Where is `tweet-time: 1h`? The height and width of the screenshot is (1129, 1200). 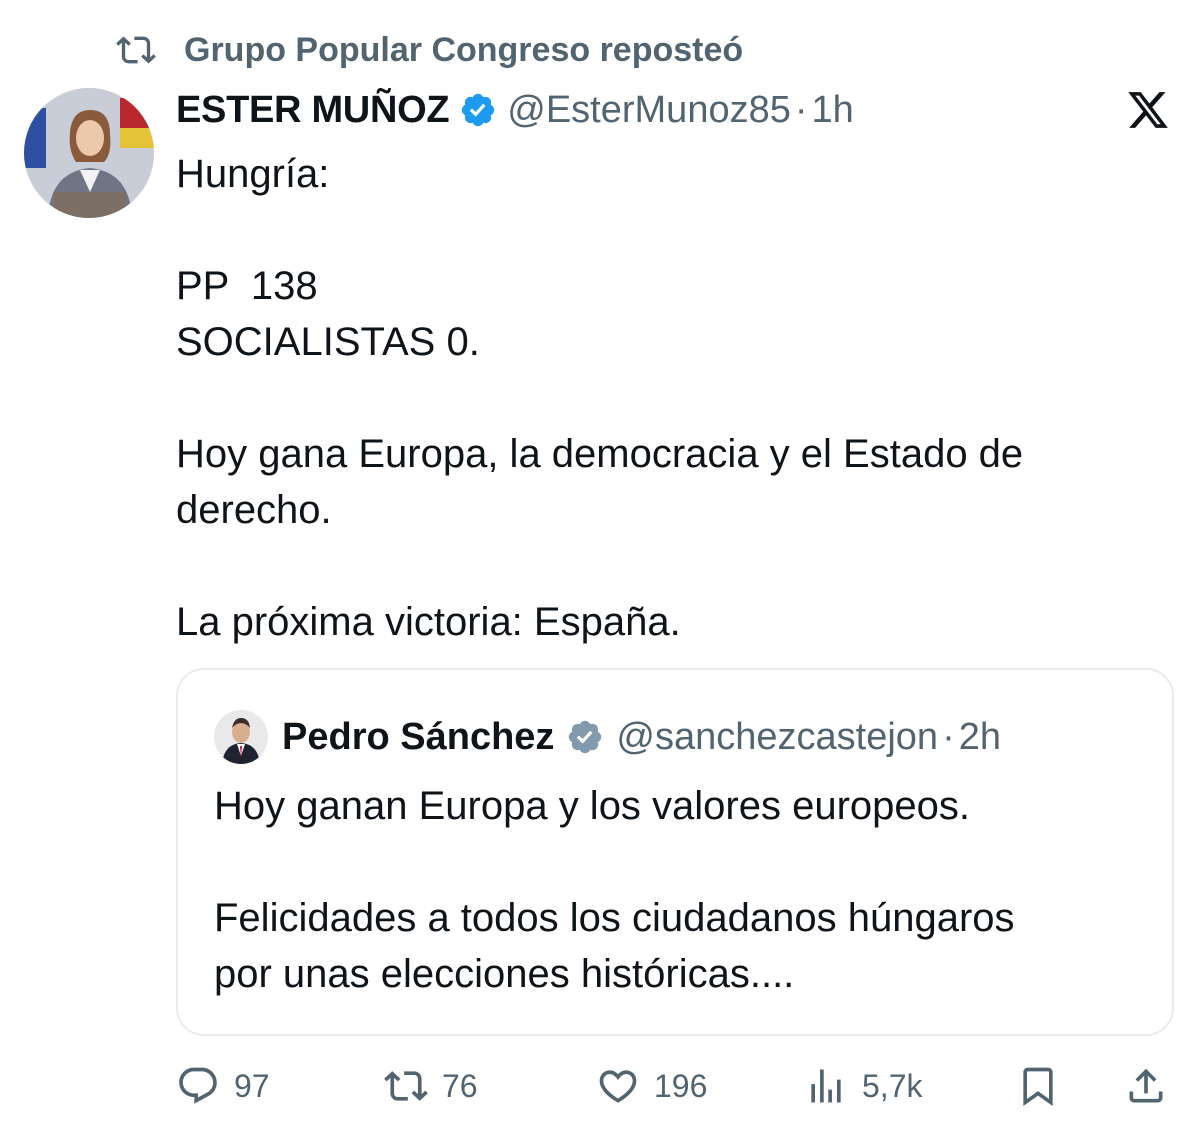
tweet-time: 1h is located at coordinates (833, 110).